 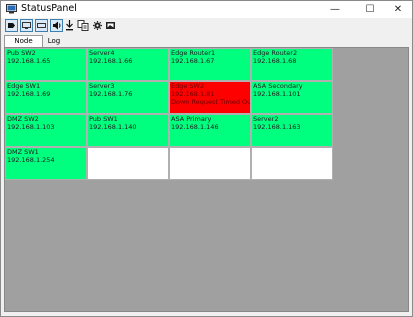 What do you see at coordinates (111, 93) in the screenshot?
I see `node-ip: 192.168.1.76` at bounding box center [111, 93].